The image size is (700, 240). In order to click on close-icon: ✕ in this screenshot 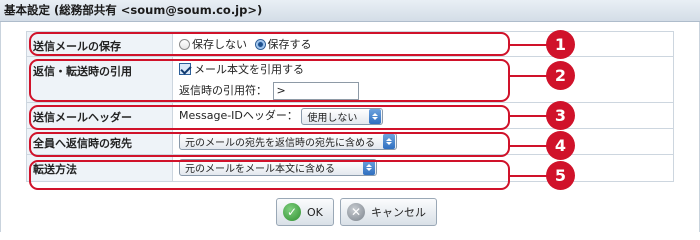, I will do `click(356, 212)`.